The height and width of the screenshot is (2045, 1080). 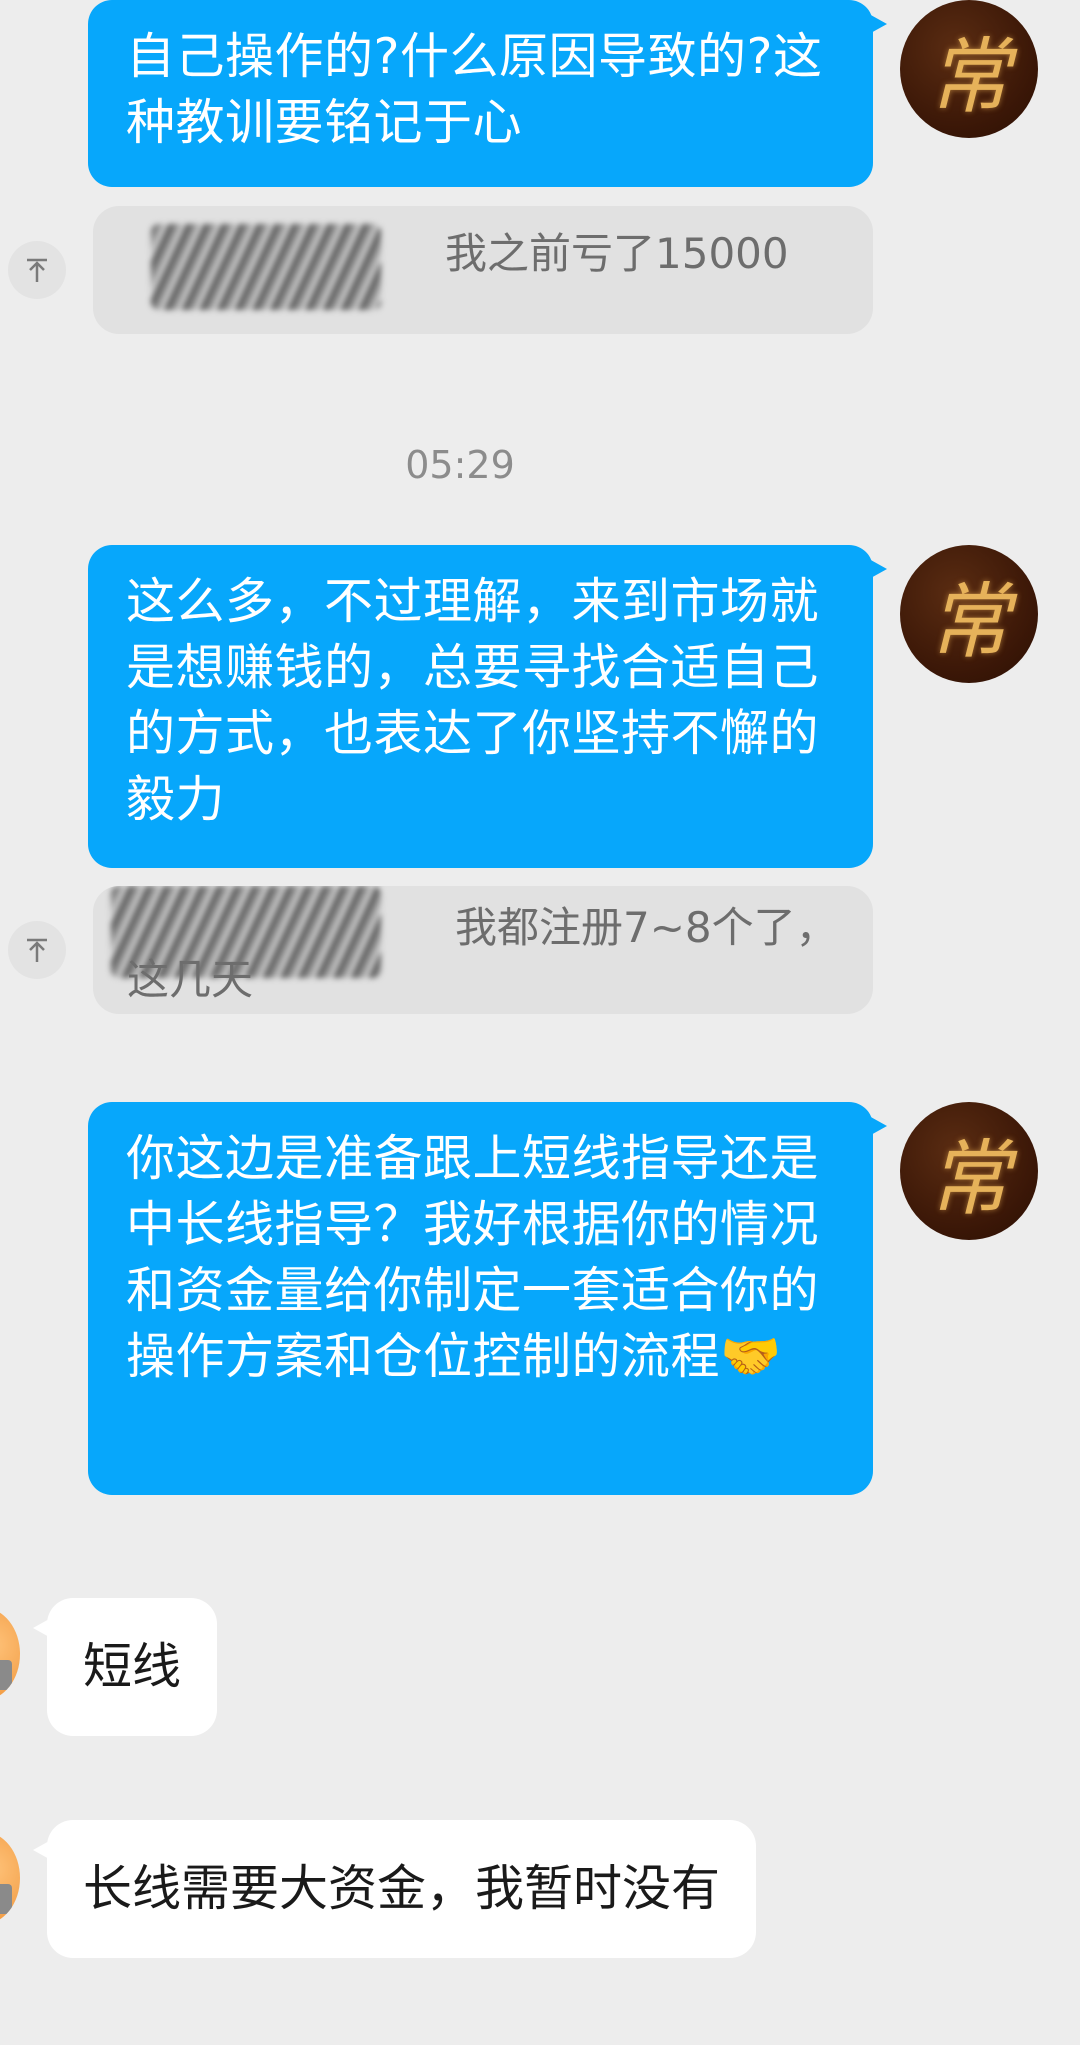 What do you see at coordinates (402, 1888) in the screenshot?
I see `message-text: 长线需要大资金，我暂时没有` at bounding box center [402, 1888].